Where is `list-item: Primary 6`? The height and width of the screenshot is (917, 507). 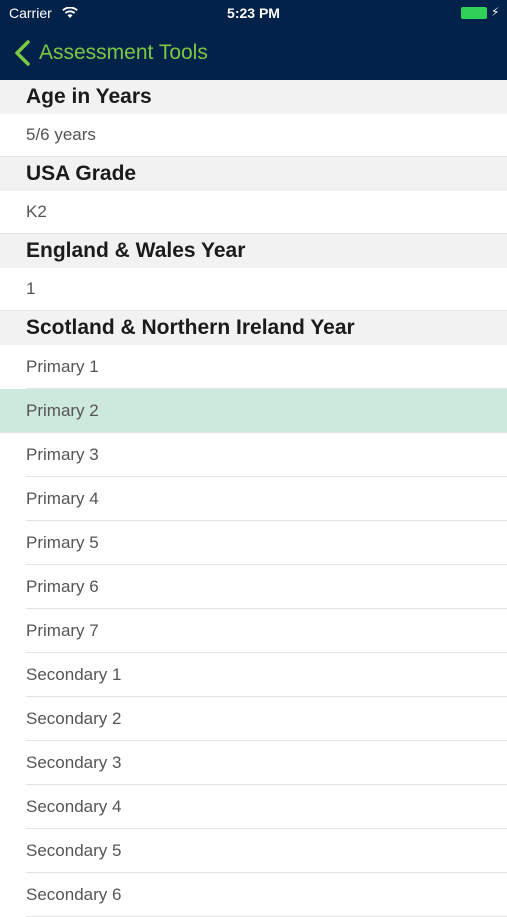 list-item: Primary 6 is located at coordinates (253, 587).